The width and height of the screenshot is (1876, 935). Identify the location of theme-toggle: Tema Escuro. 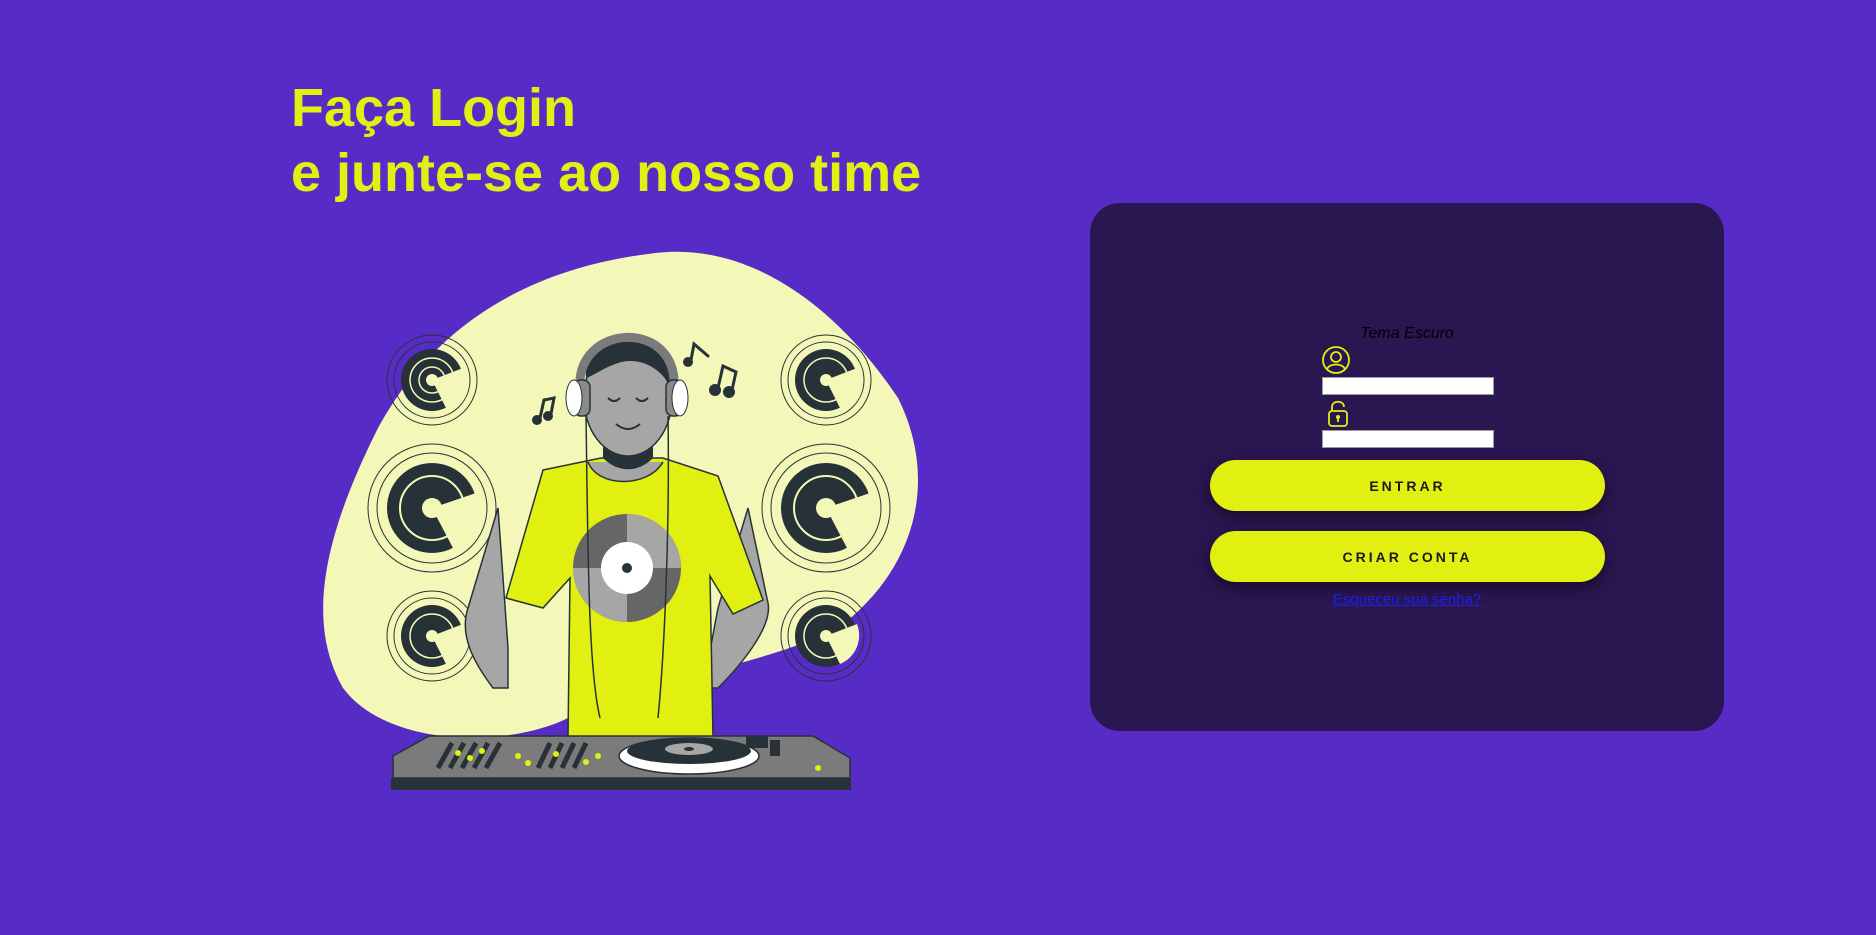
(1407, 334).